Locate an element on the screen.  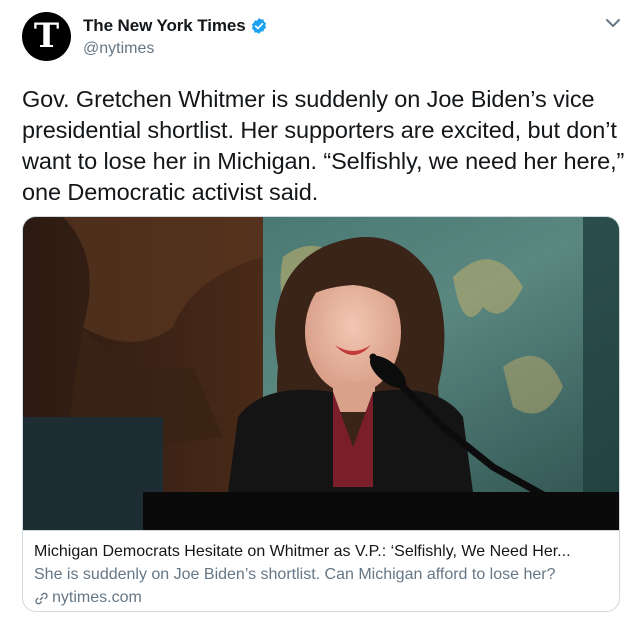
card-domain-row: nytimes.com is located at coordinates (88, 598).